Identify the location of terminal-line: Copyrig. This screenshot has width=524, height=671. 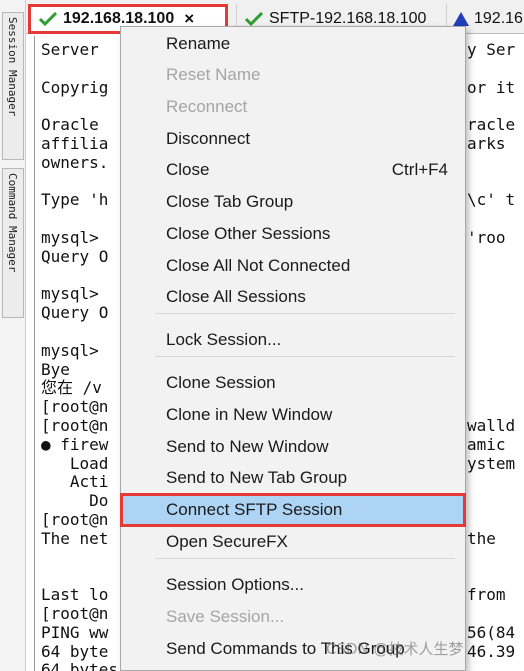
(75, 87).